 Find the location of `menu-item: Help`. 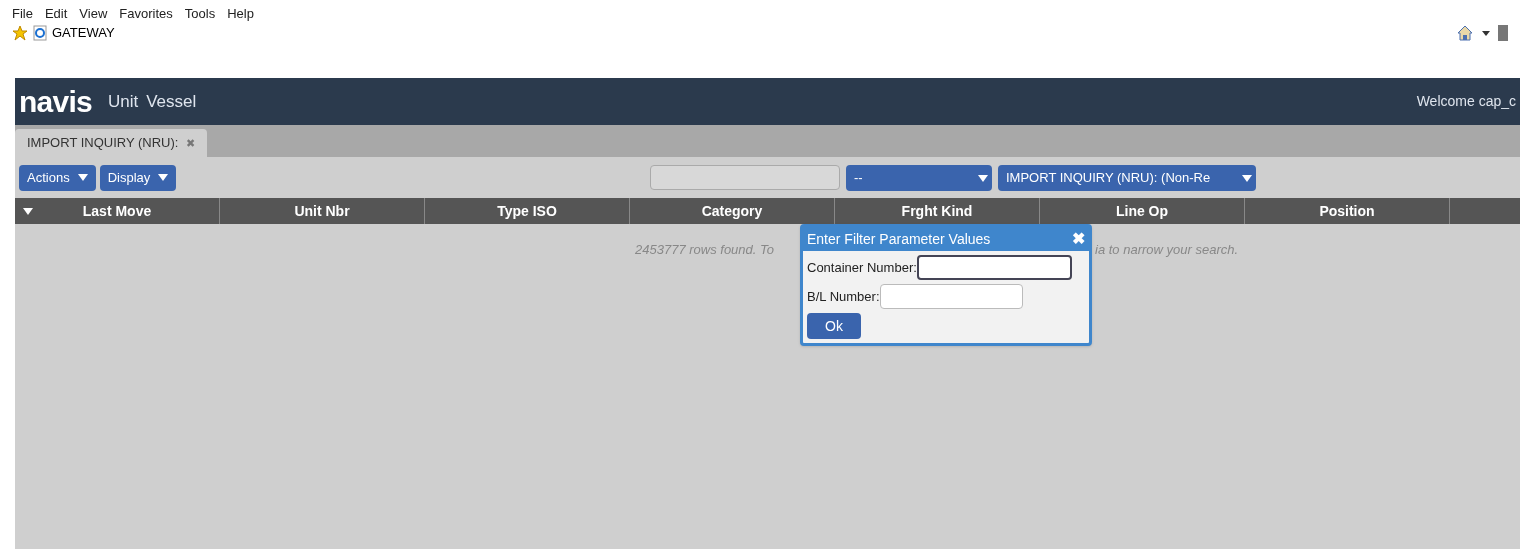

menu-item: Help is located at coordinates (240, 13).